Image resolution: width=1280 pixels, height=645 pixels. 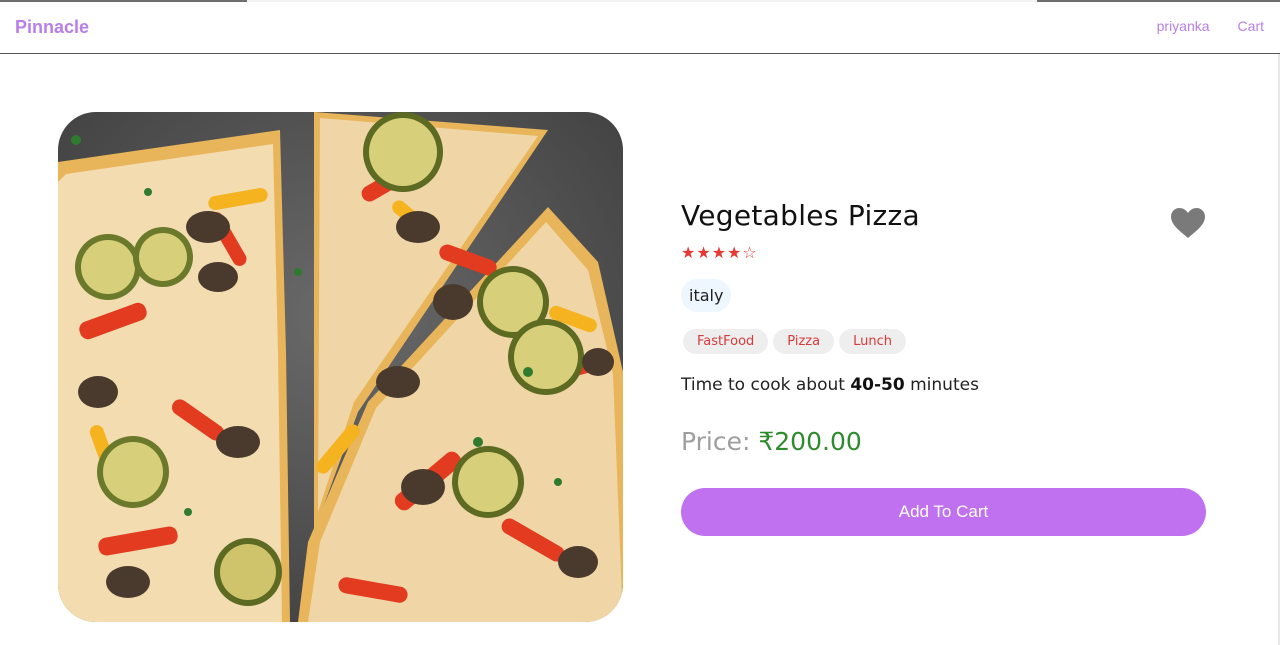 I want to click on tag-item: Lunch, so click(x=872, y=341).